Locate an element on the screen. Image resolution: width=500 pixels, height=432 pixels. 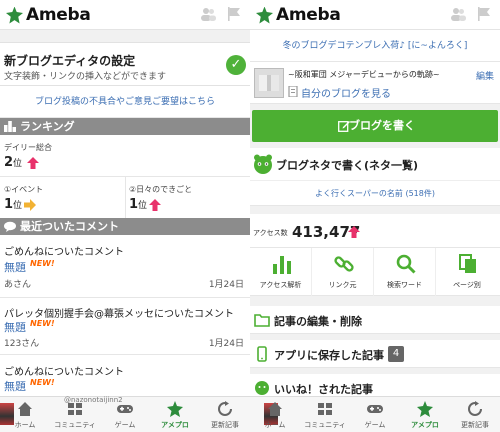
tool-access-analysis: アクセス解析 is located at coordinates (281, 272).